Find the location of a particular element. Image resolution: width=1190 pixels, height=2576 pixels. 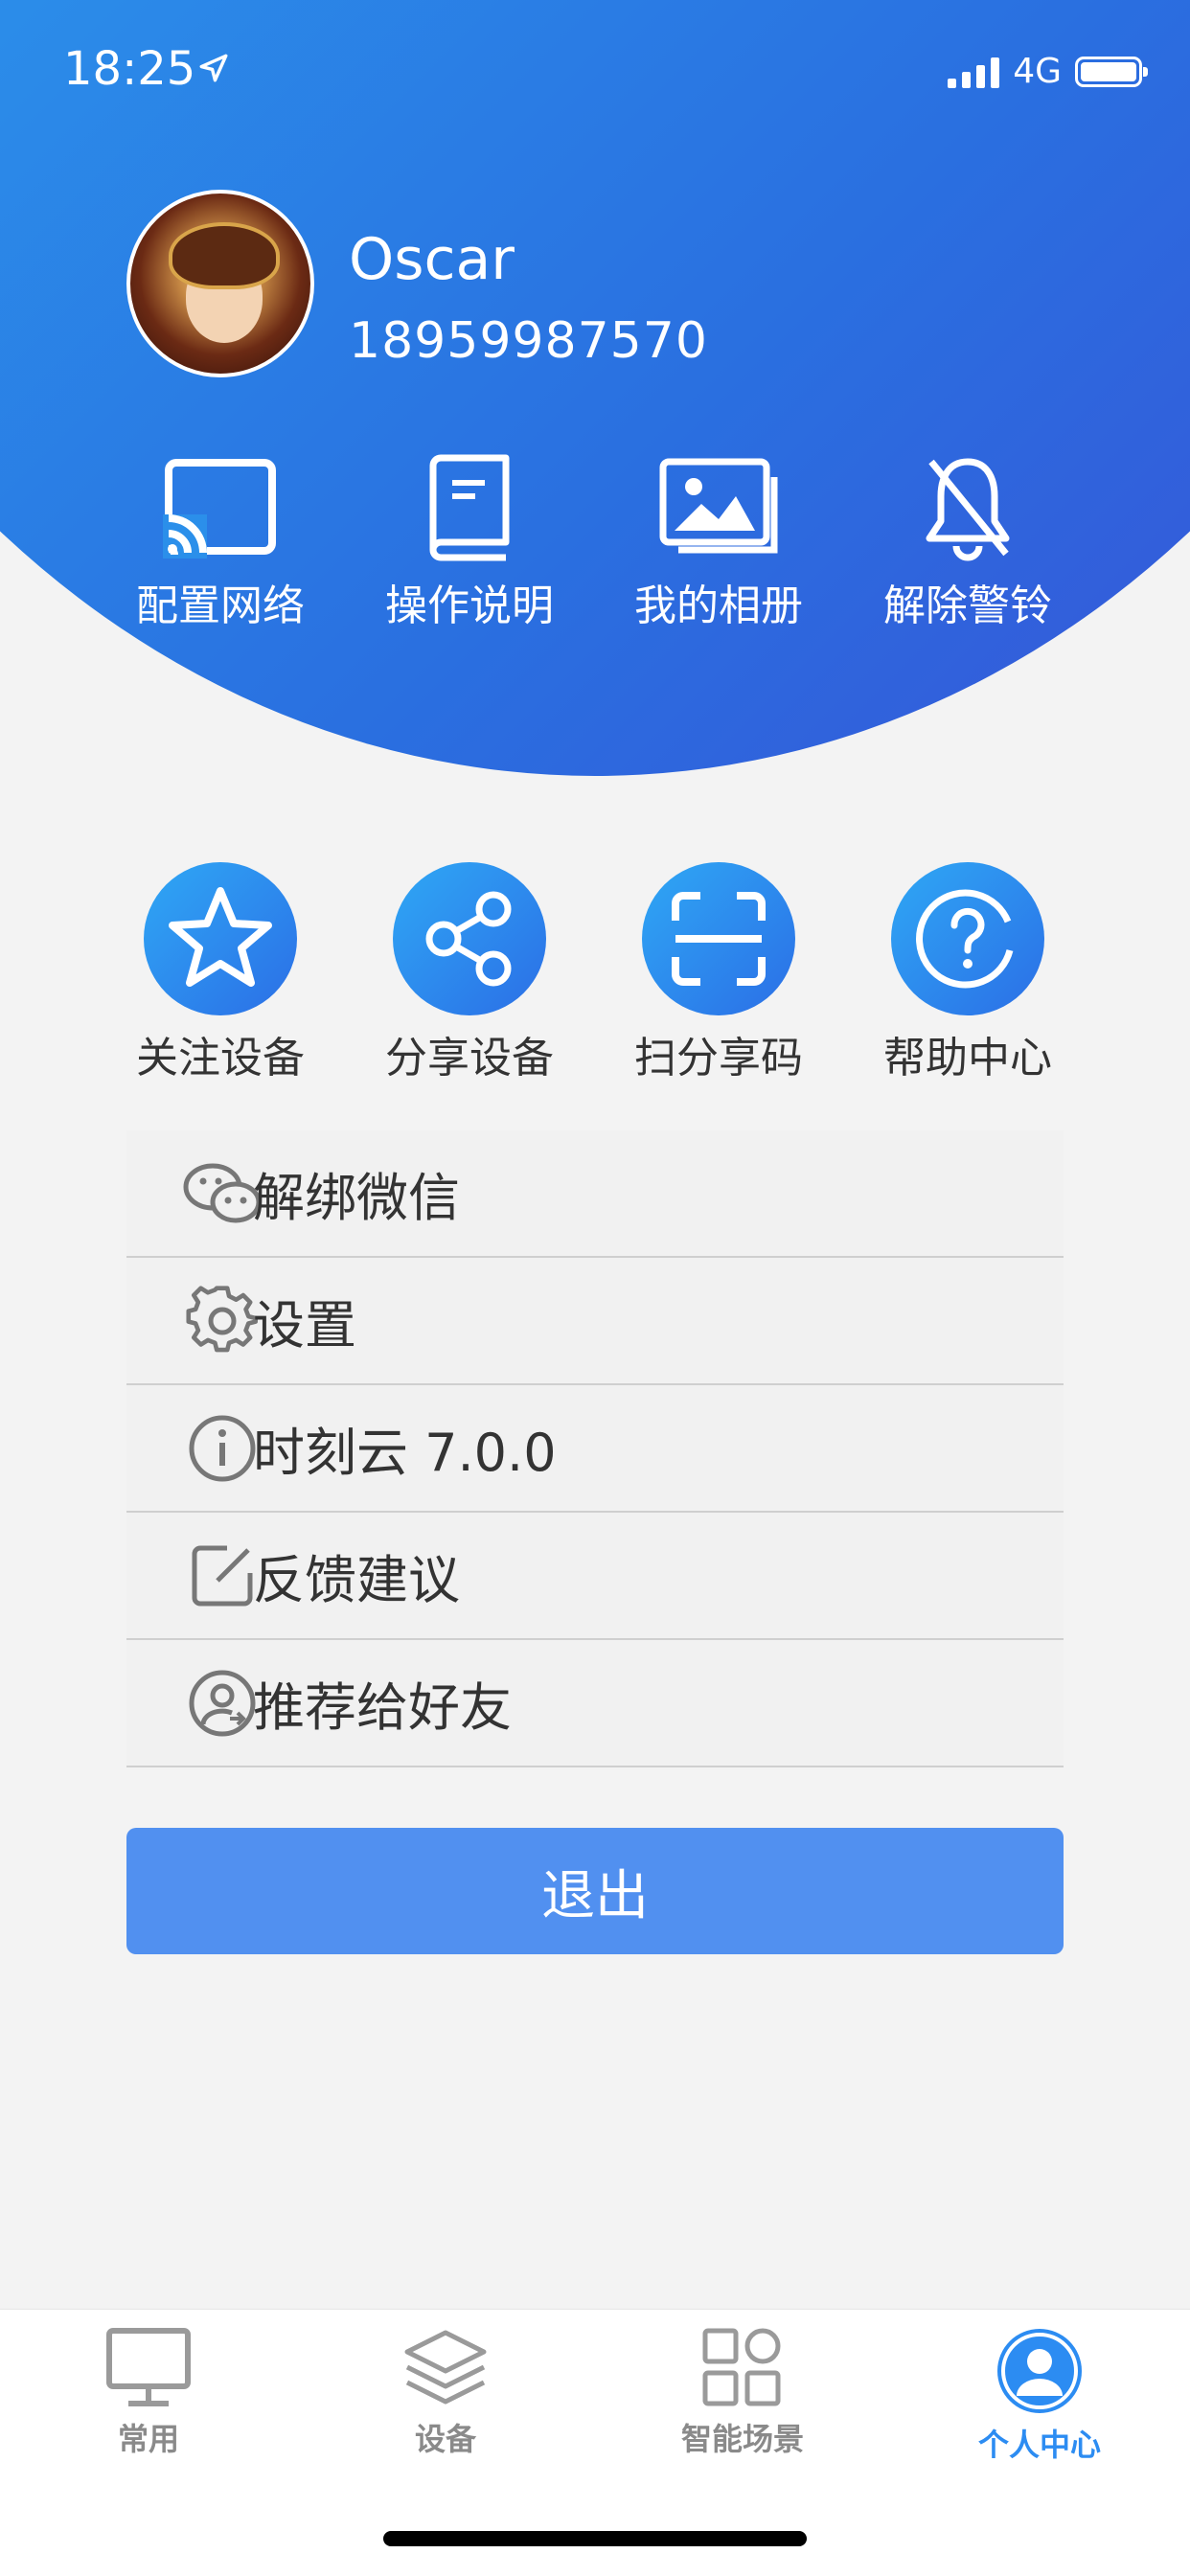

instructions-button: 操作说明 is located at coordinates (470, 541).